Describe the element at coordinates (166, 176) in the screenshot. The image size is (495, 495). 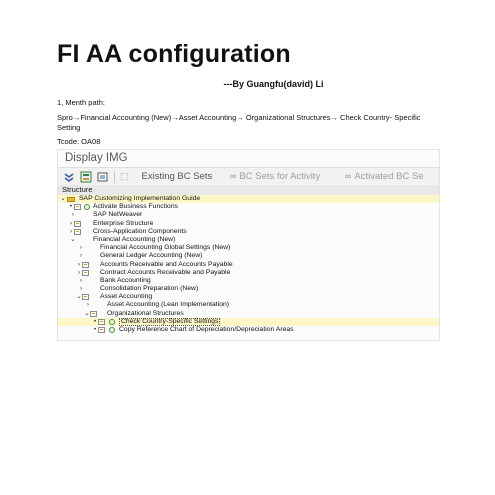
I see `existing-bc-sets-button: ⬚ Existing BC Sets` at that location.